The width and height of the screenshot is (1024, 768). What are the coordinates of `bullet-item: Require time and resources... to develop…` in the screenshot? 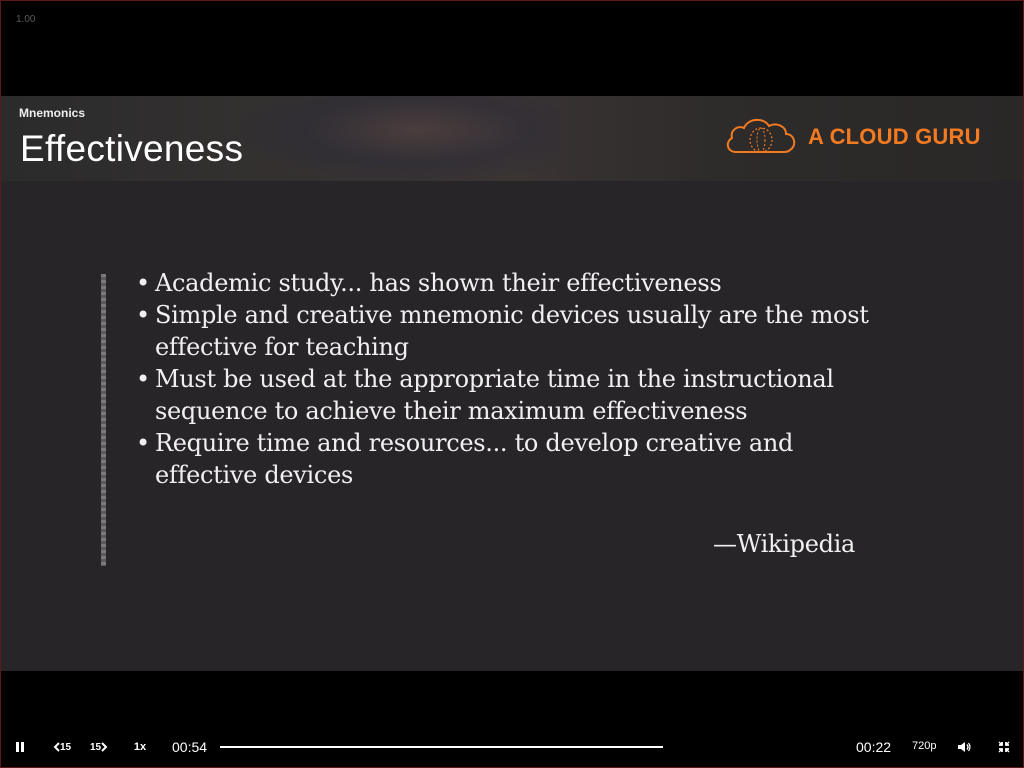 It's located at (516, 459).